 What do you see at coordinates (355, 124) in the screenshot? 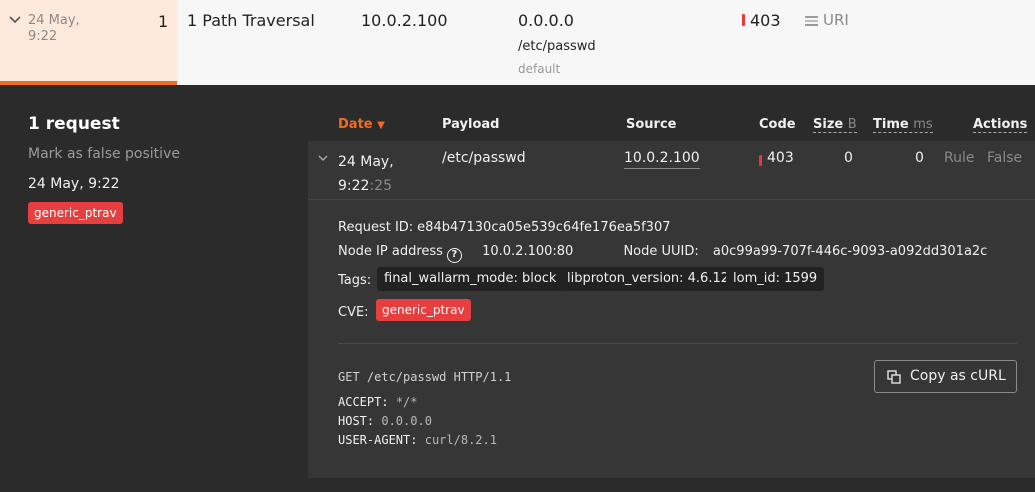
I see `column-header-date-label: Date` at bounding box center [355, 124].